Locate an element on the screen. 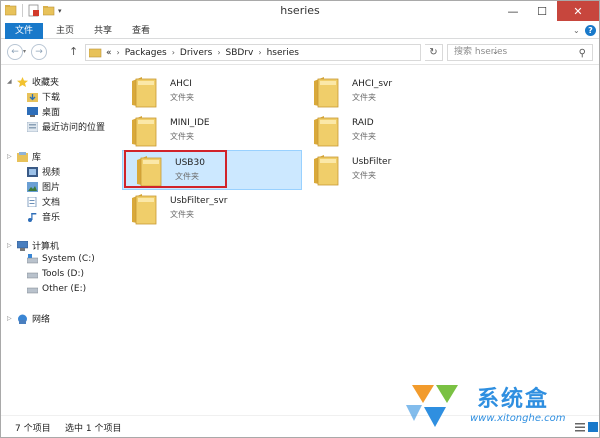 This screenshot has width=600, height=438. watermark-brand: 系统盒 is located at coordinates (513, 399).